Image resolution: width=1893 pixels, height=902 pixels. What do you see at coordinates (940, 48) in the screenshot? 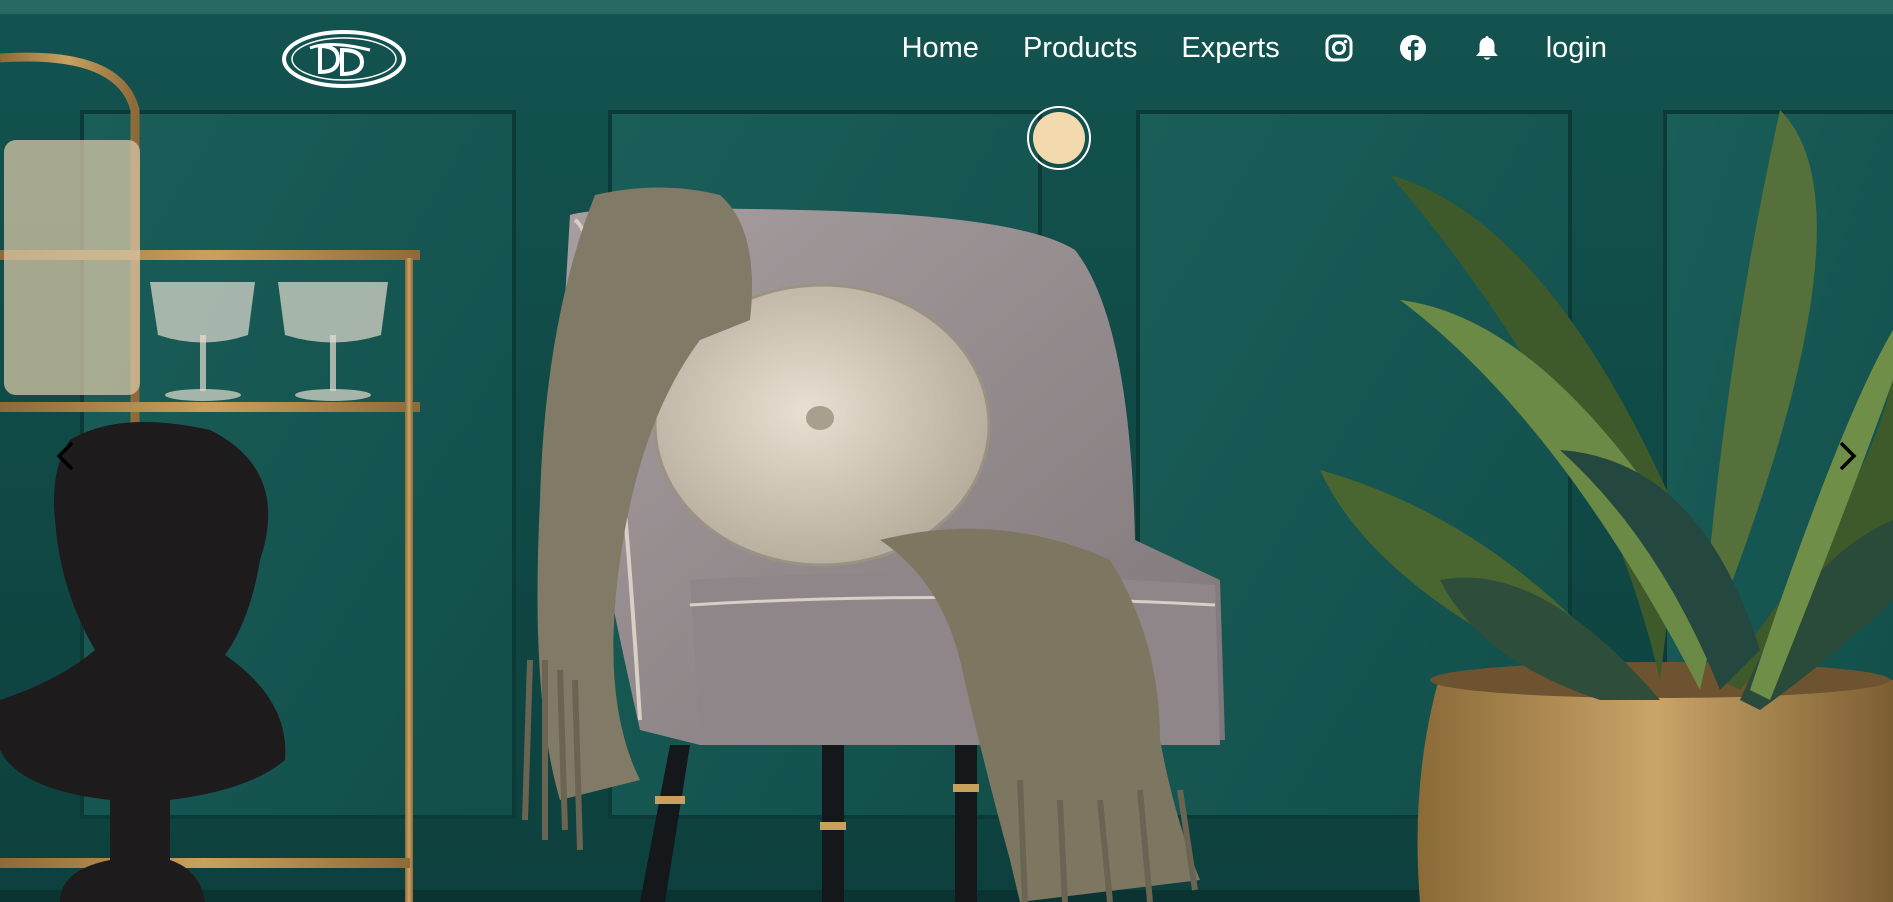
I see `nav-link-home: Home` at bounding box center [940, 48].